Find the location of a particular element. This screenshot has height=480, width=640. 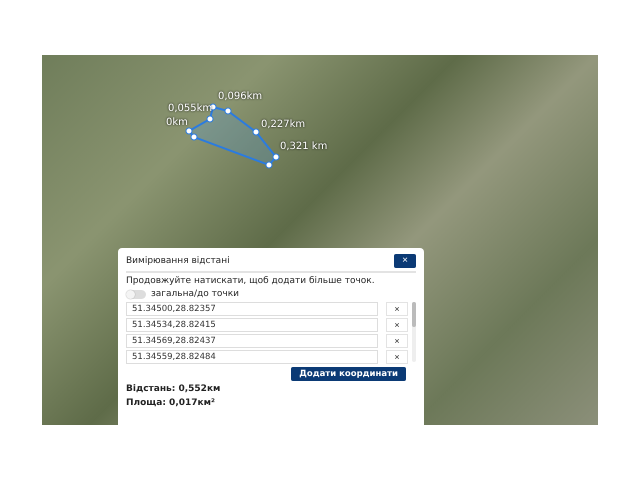

close-button: × is located at coordinates (405, 261).